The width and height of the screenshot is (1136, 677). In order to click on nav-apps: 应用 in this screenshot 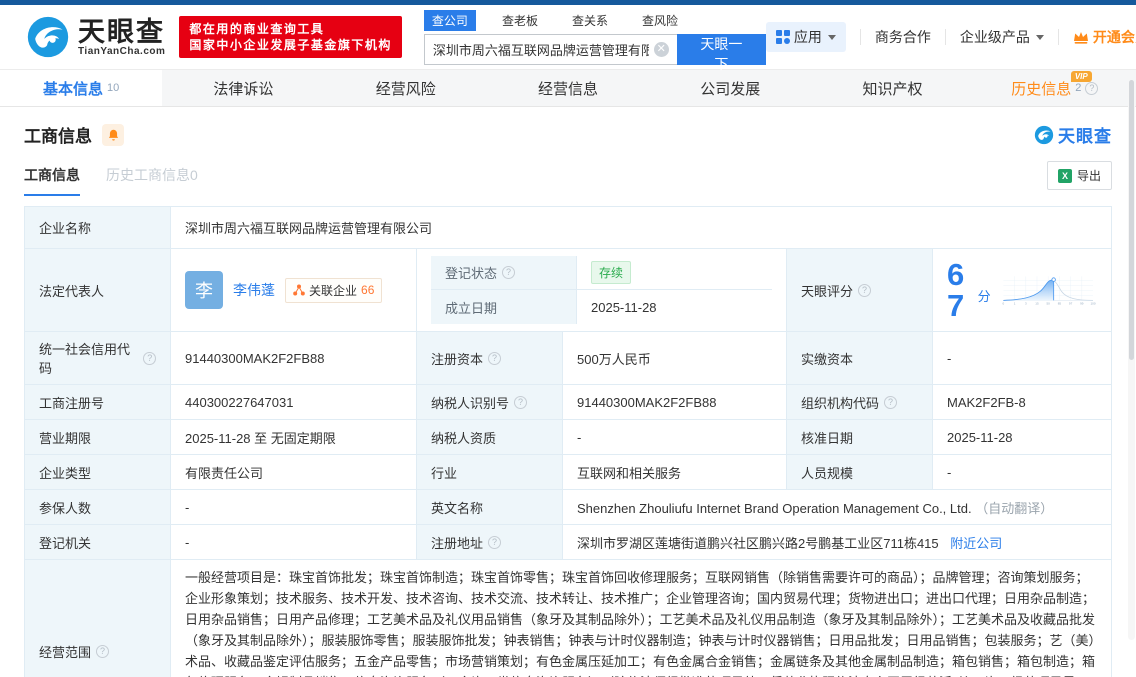, I will do `click(805, 37)`.